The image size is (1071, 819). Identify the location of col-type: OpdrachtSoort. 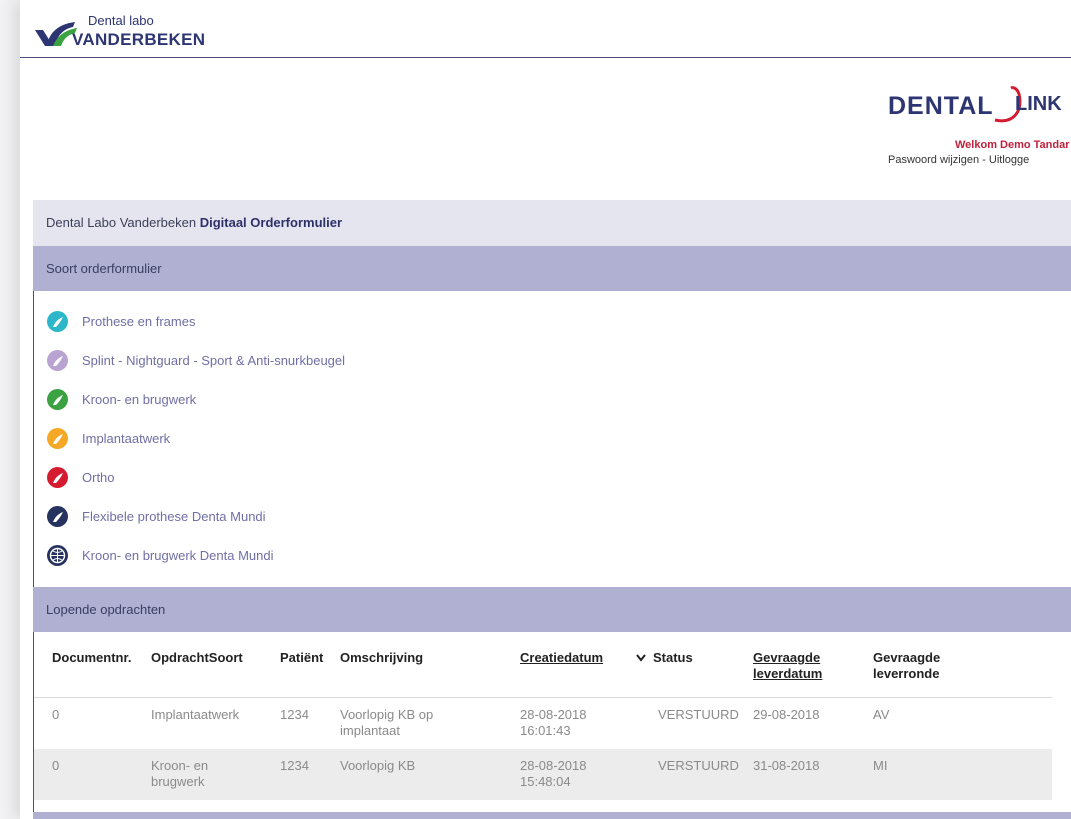
(197, 658).